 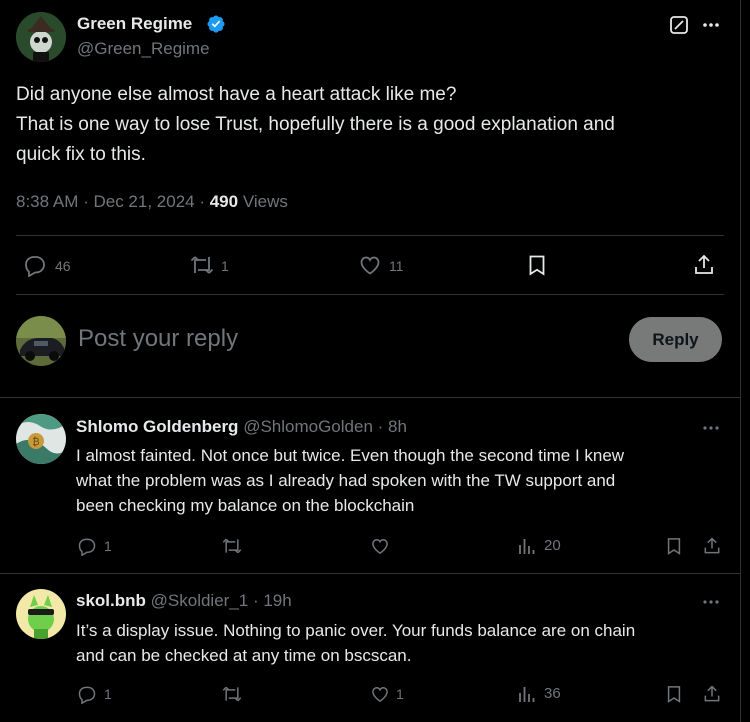 I want to click on tweet-text-line-3: quick fix to this., so click(x=81, y=154).